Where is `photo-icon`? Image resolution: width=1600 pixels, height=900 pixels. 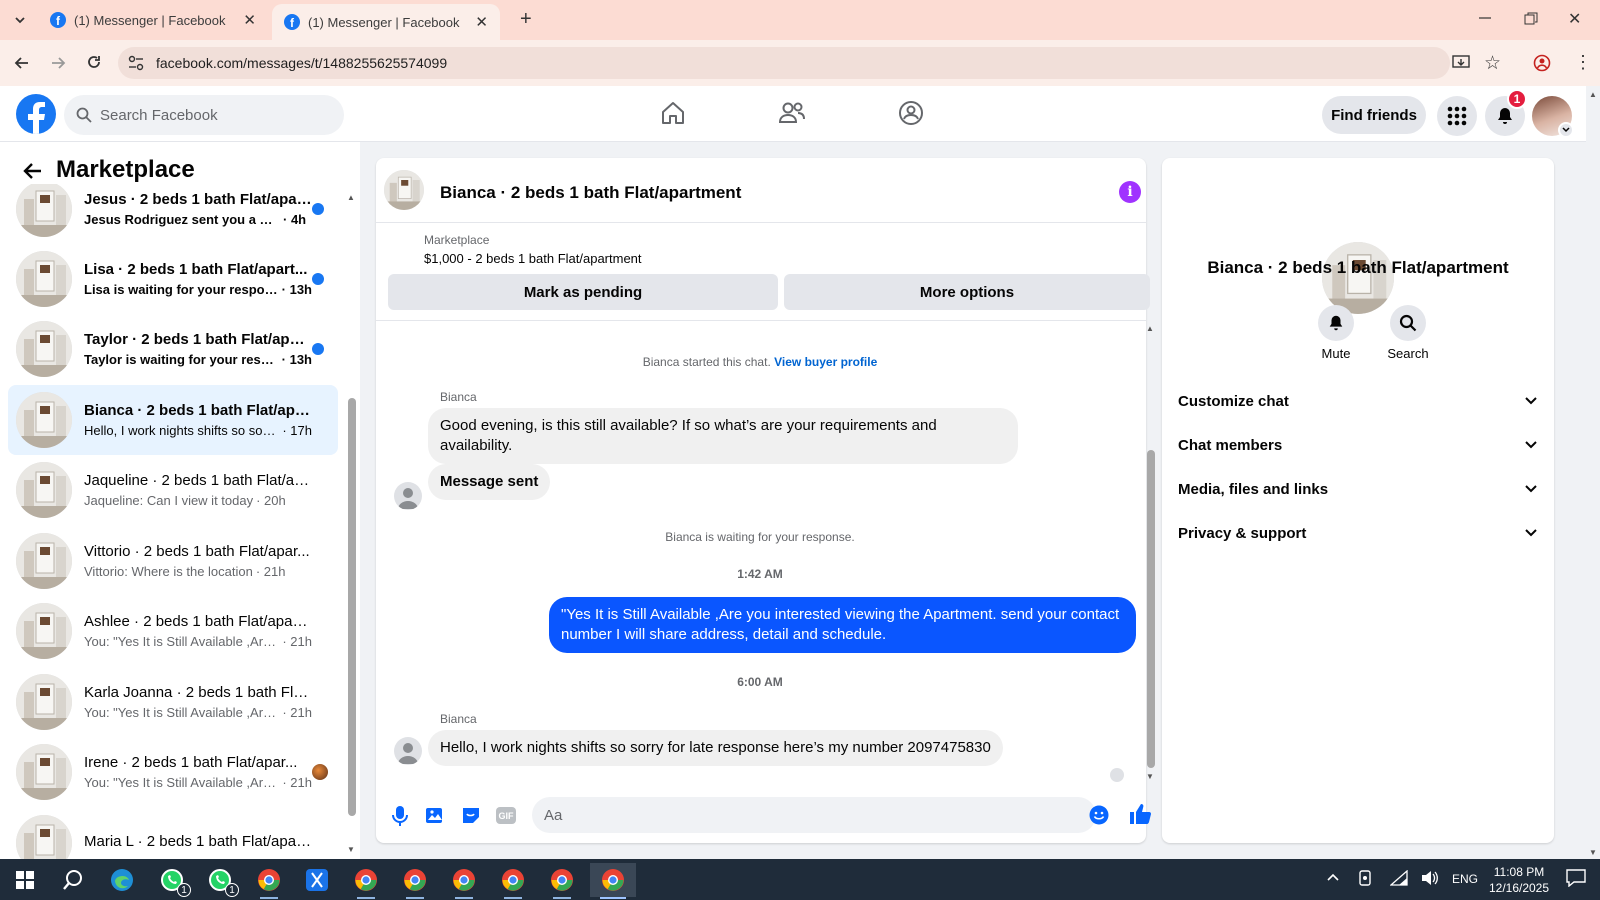
photo-icon is located at coordinates (434, 815).